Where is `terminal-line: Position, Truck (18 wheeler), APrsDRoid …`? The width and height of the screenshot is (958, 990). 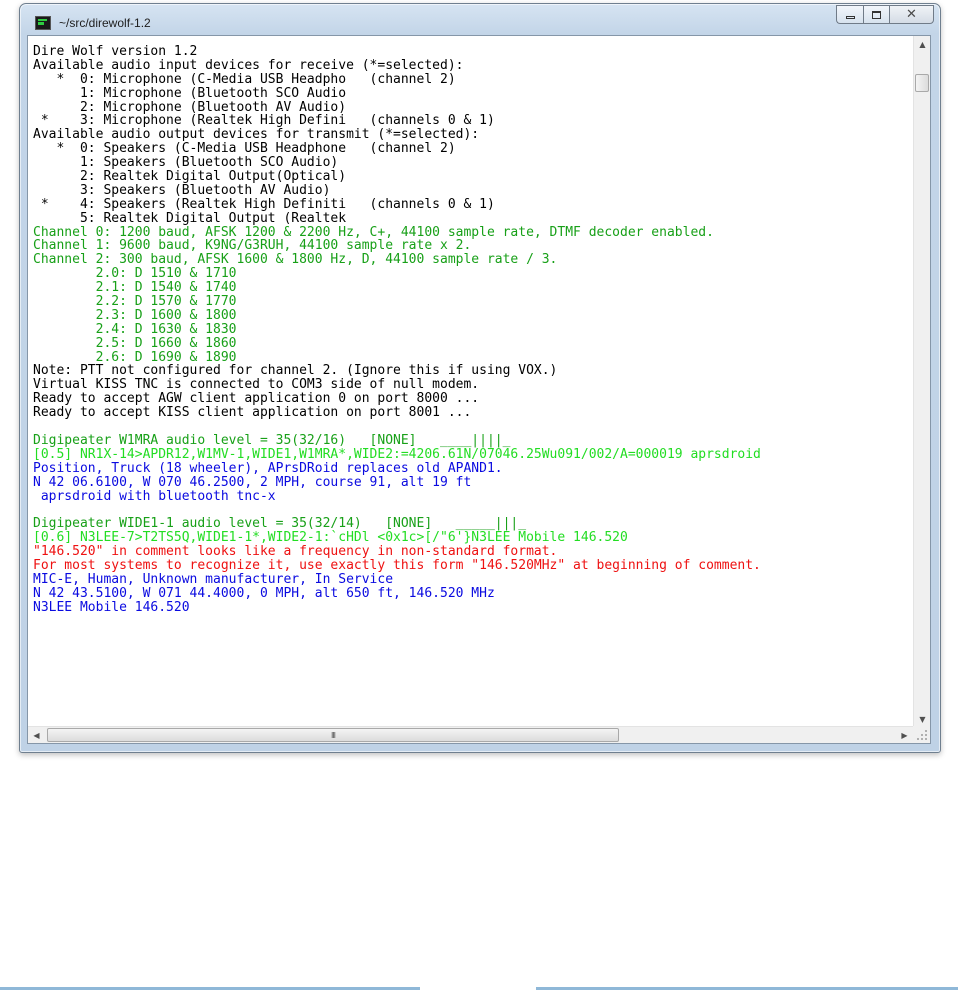
terminal-line: Position, Truck (18 wheeler), APrsDRoid … is located at coordinates (268, 468).